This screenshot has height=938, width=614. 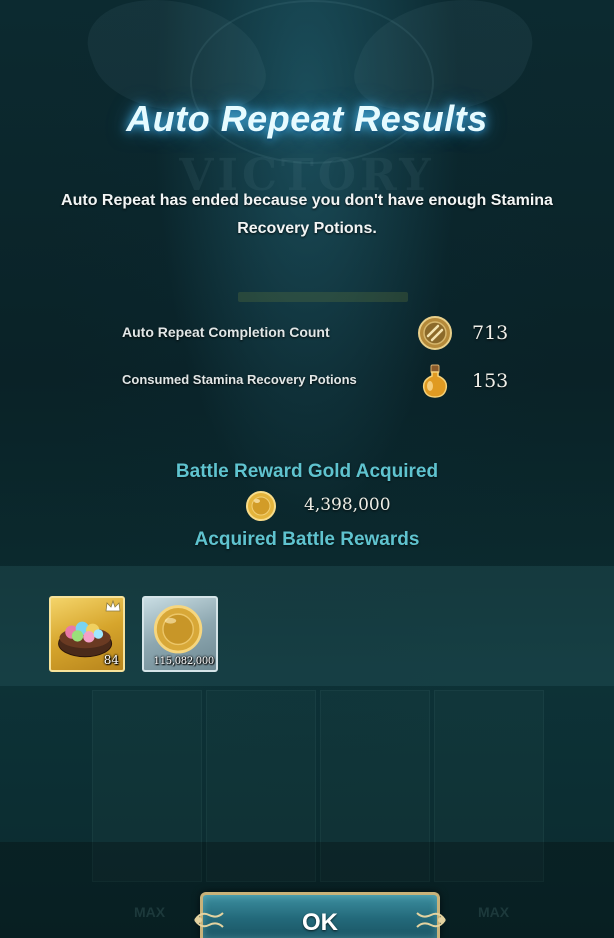 I want to click on potion-icon, so click(x=435, y=381).